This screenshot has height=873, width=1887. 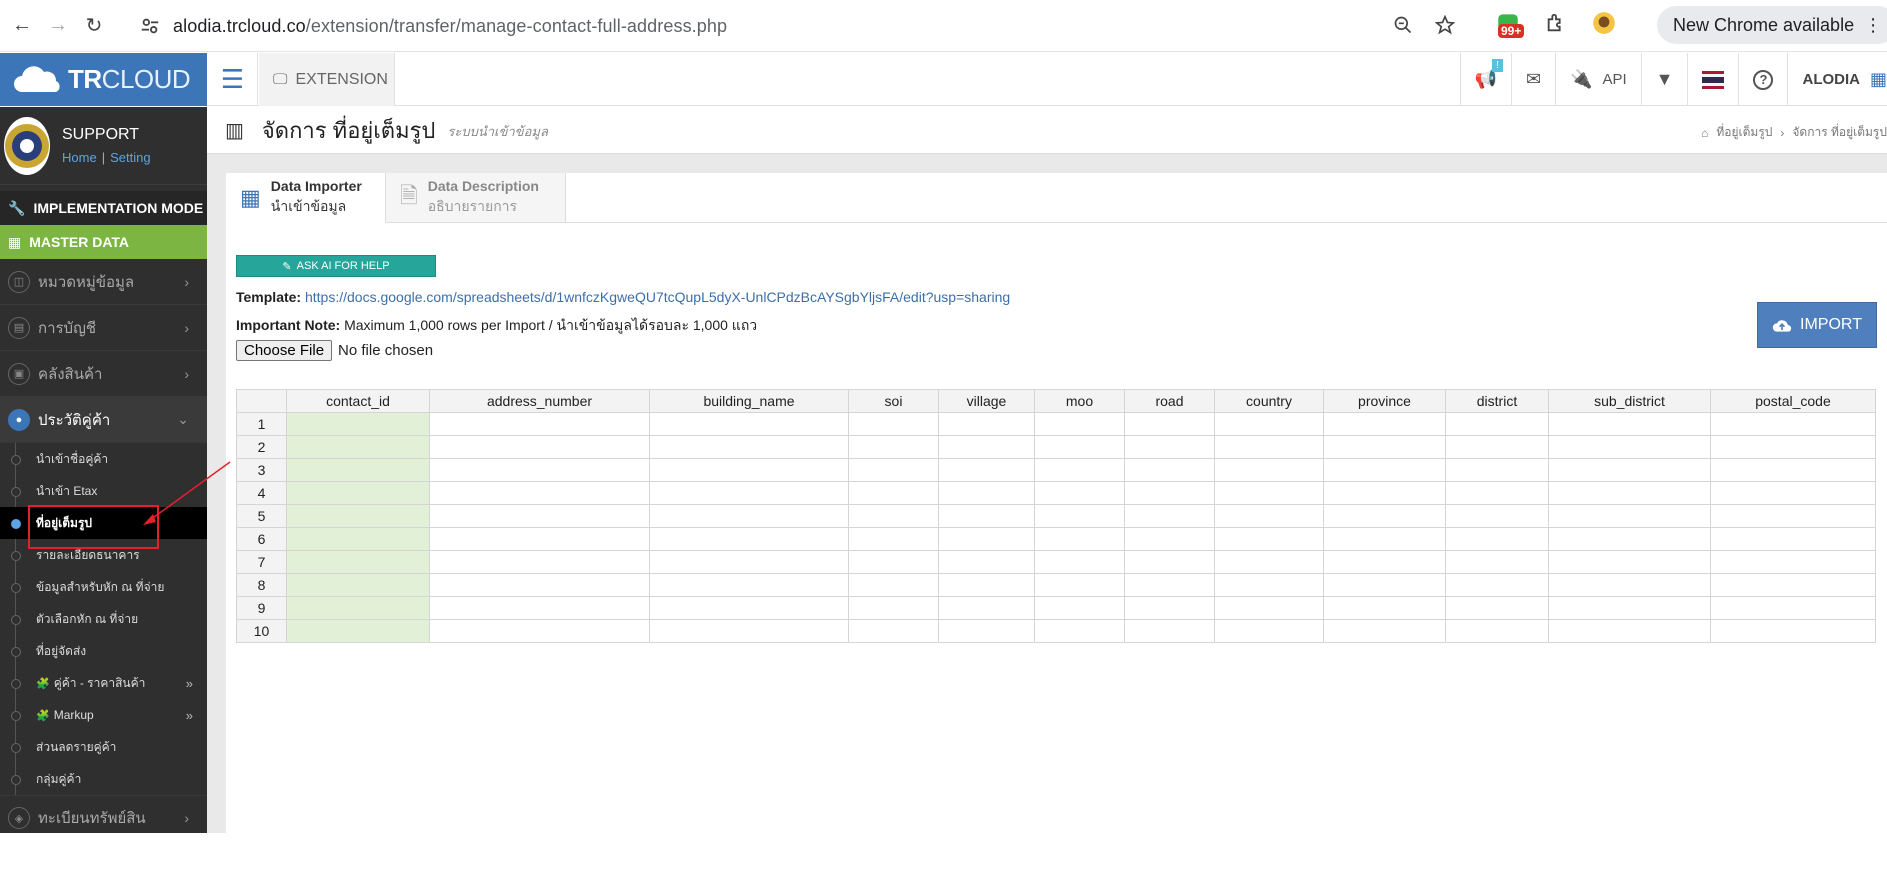 What do you see at coordinates (103, 779) in the screenshot?
I see `submenu-contact-group: กลุ่มคู่ค้า` at bounding box center [103, 779].